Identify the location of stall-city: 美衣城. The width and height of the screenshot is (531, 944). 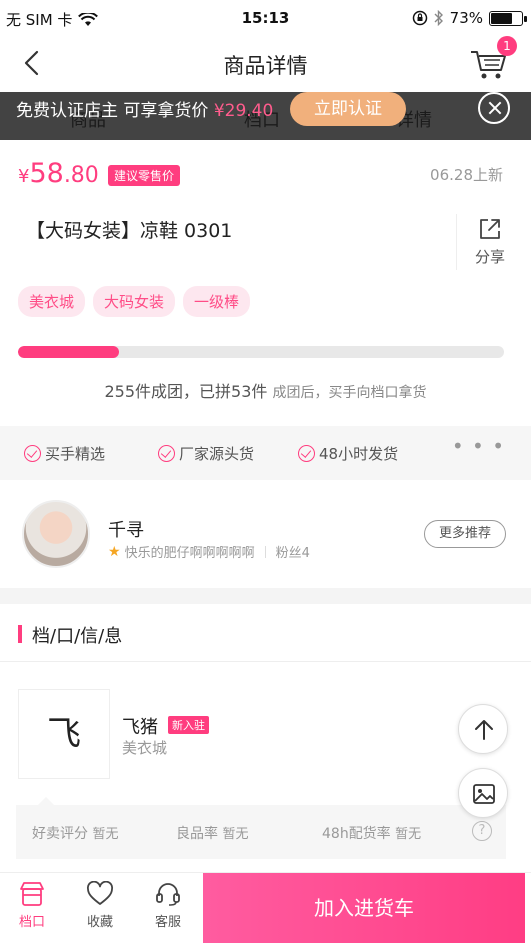
(145, 748).